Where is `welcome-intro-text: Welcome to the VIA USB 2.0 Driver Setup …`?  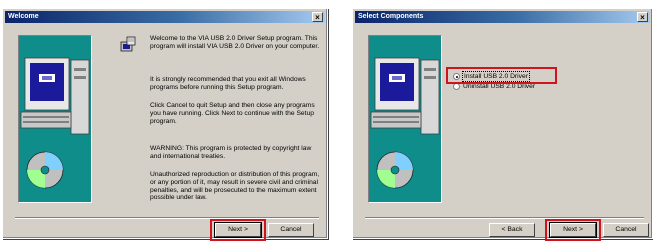
welcome-intro-text: Welcome to the VIA USB 2.0 Driver Setup … is located at coordinates (235, 42).